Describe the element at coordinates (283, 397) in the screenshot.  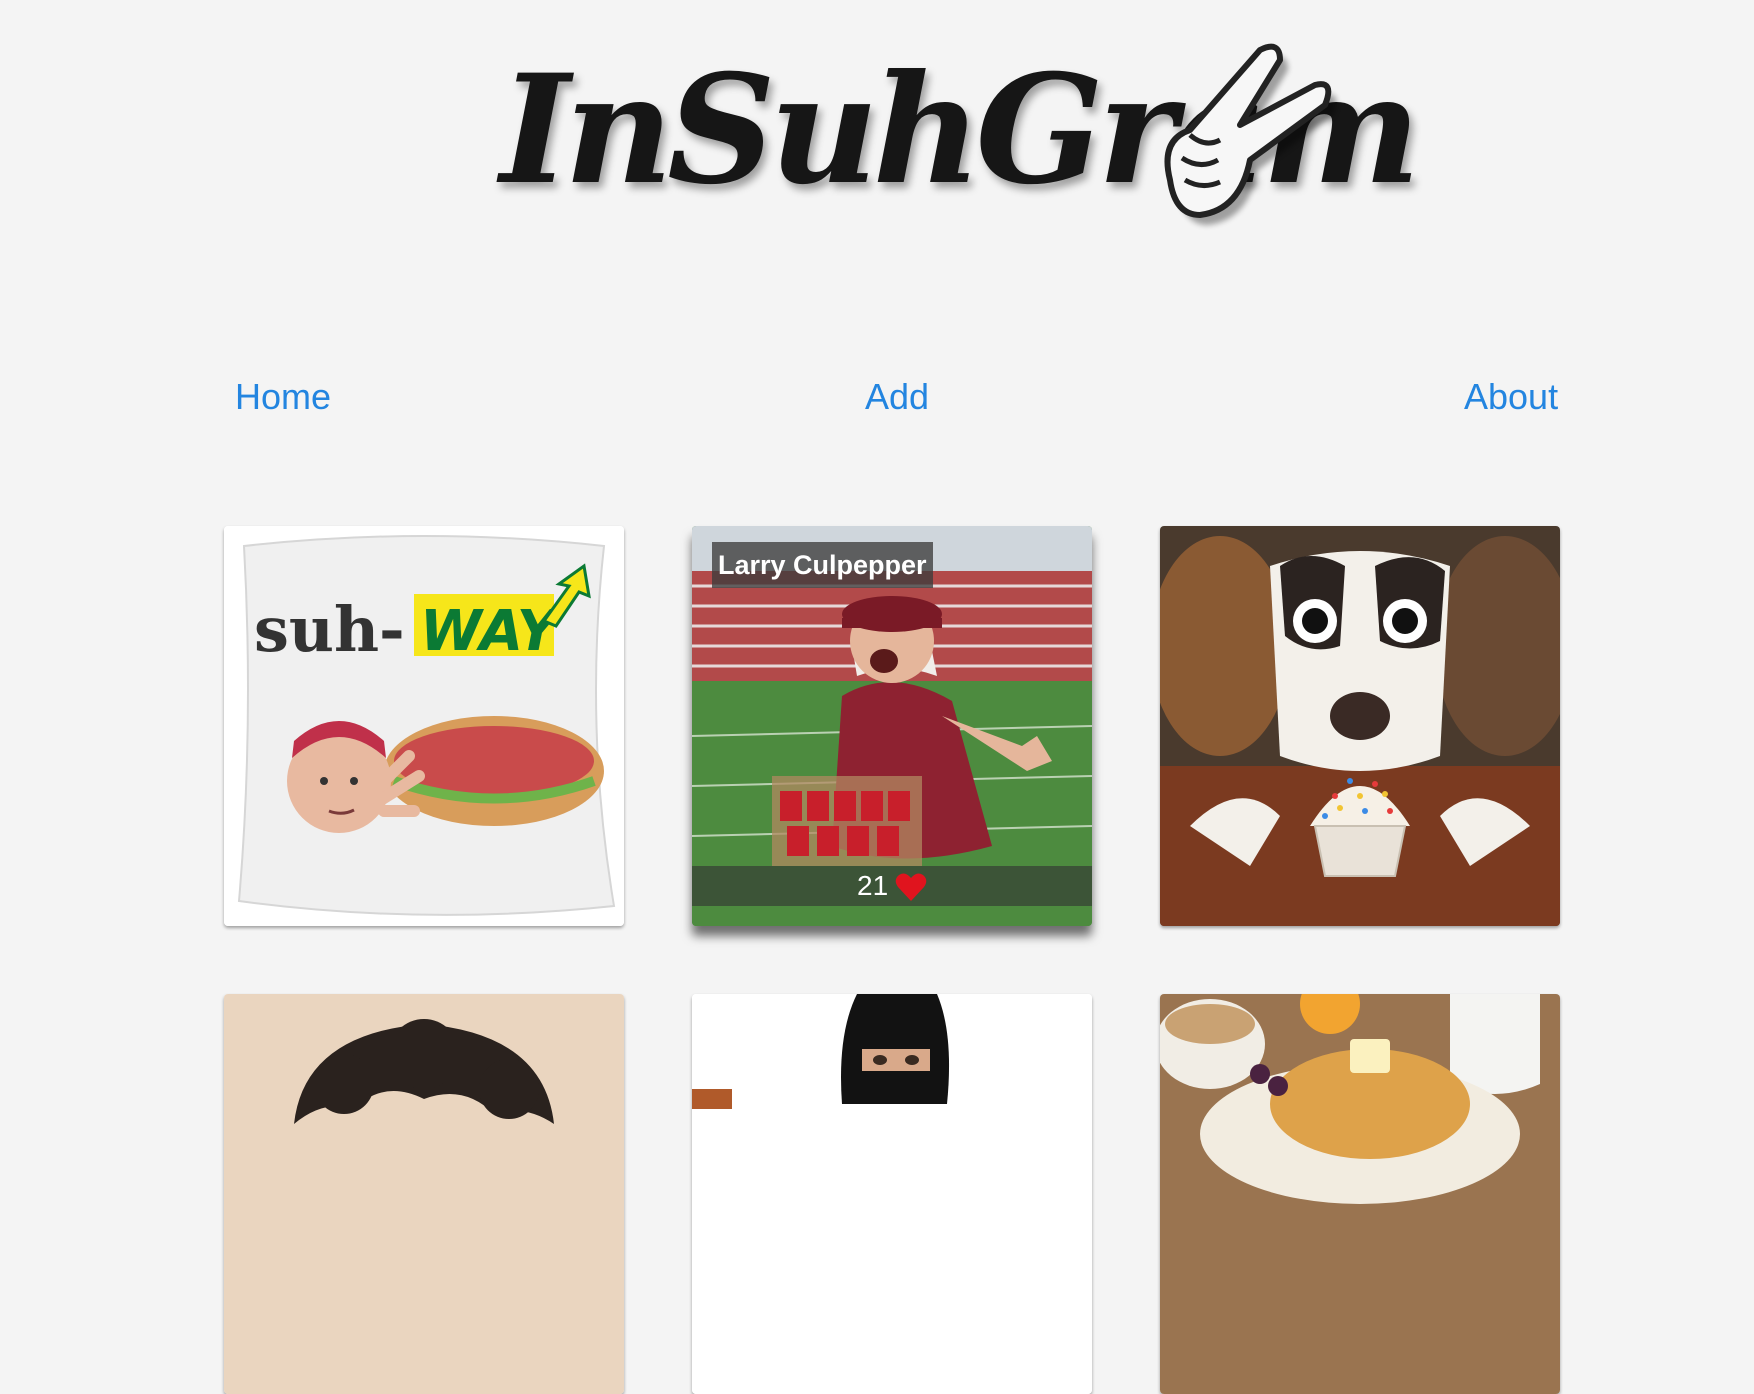
I see `nav-home-link: Home` at that location.